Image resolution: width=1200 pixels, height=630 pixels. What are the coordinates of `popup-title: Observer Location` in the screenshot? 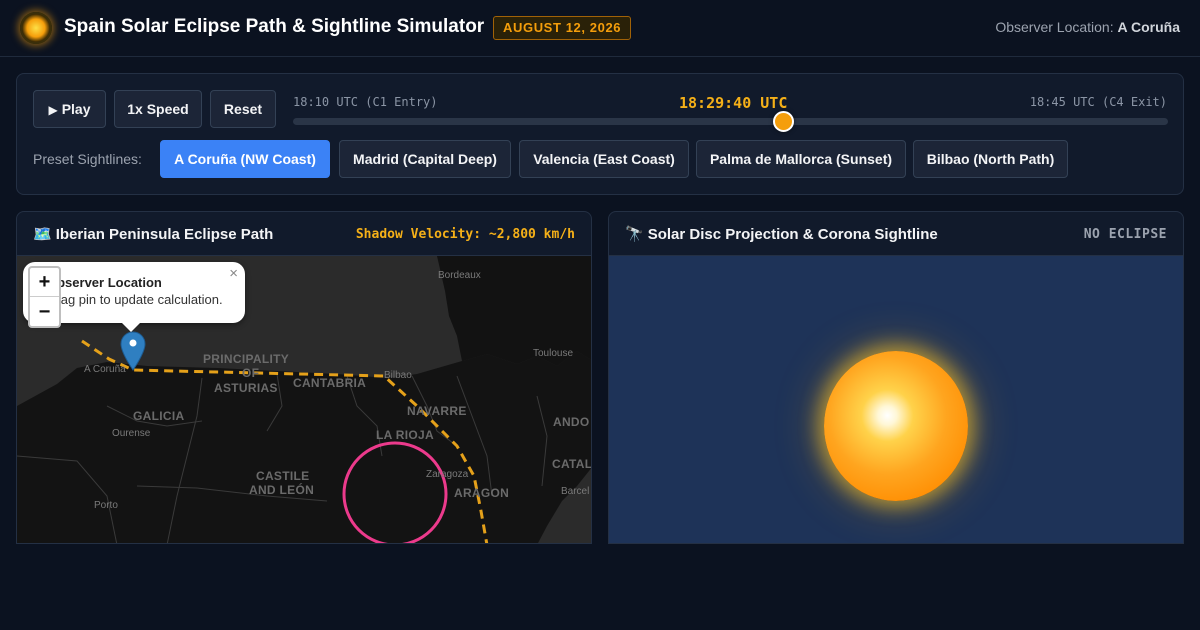 It's located at (104, 282).